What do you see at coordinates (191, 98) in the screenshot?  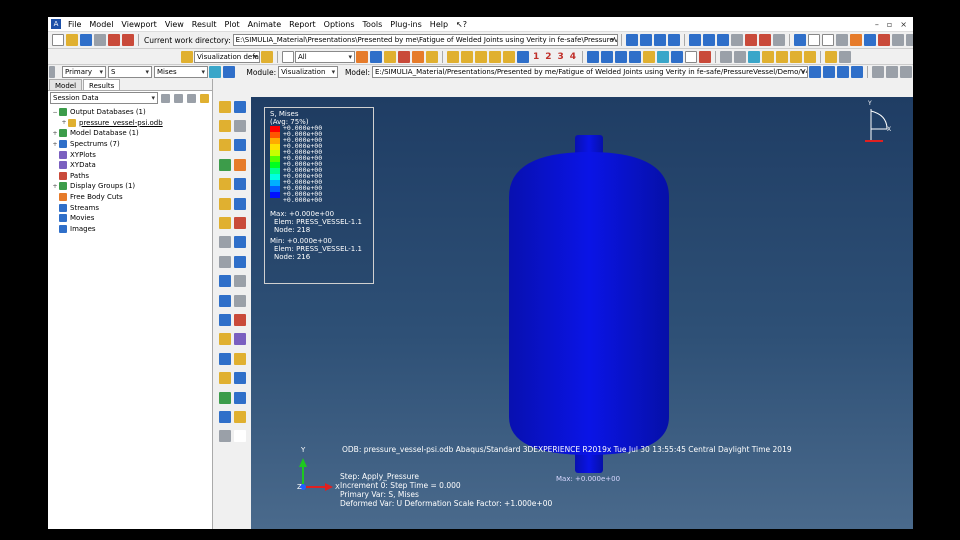 I see `collapse-all-icon` at bounding box center [191, 98].